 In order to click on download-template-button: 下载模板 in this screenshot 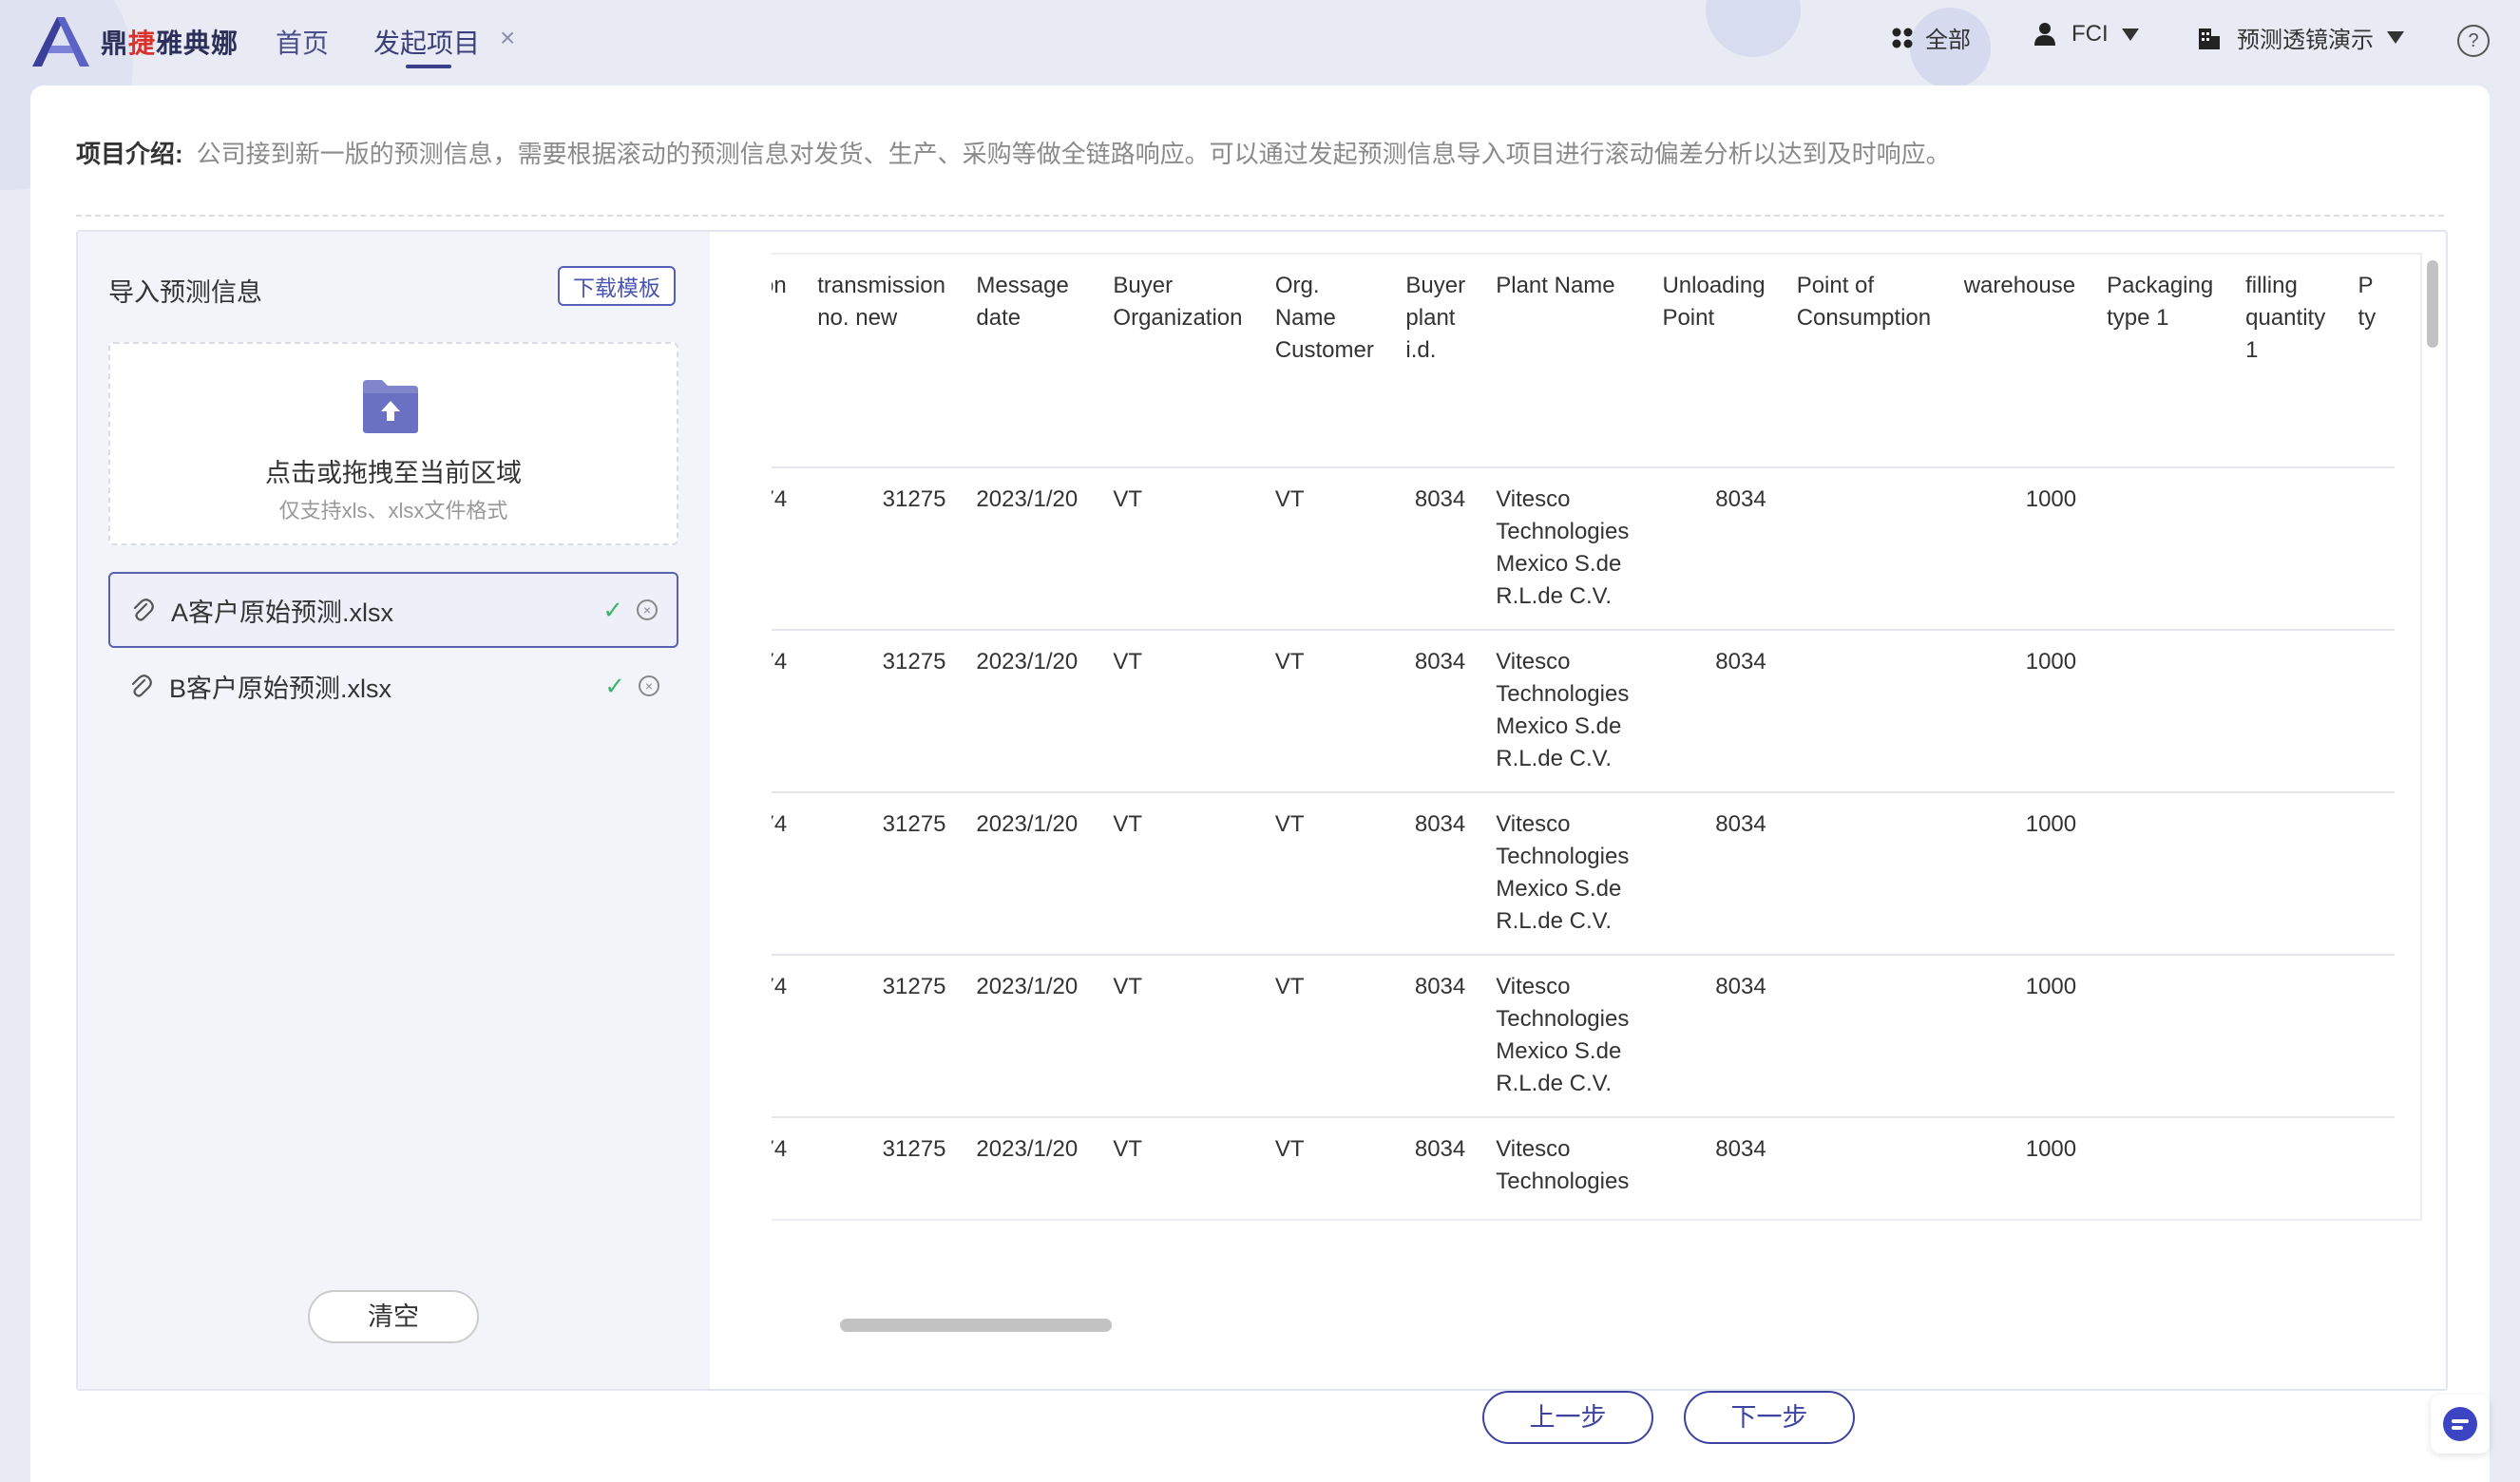, I will do `click(617, 286)`.